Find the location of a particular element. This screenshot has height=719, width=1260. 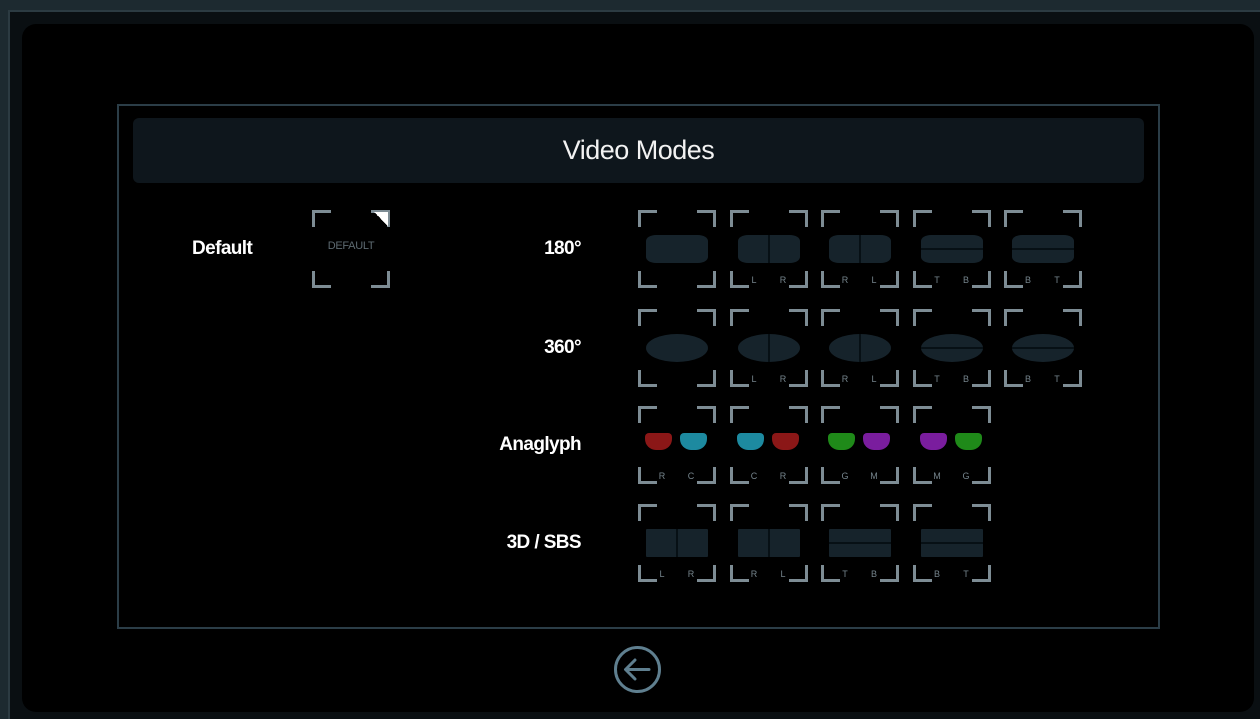

mode-tile-1-1: LR is located at coordinates (769, 348).